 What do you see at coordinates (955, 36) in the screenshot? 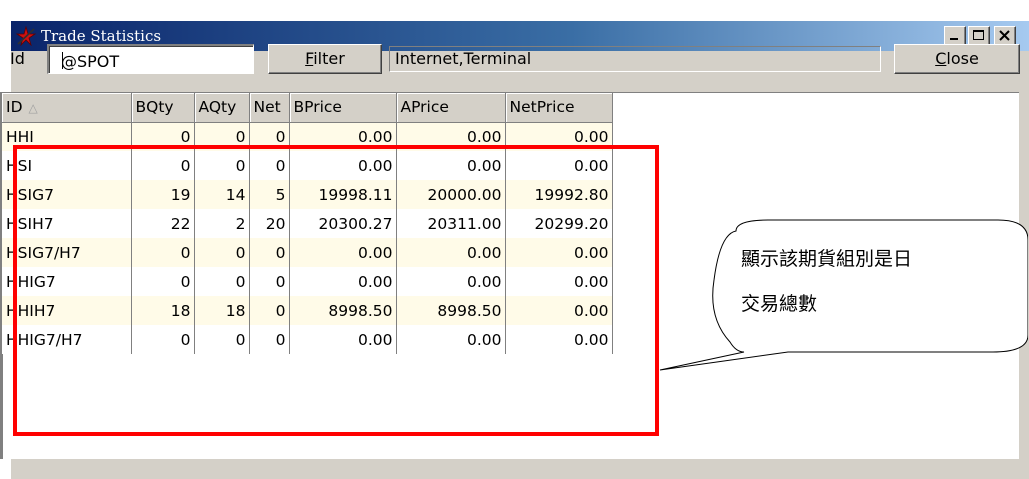
I see `minimize-button` at bounding box center [955, 36].